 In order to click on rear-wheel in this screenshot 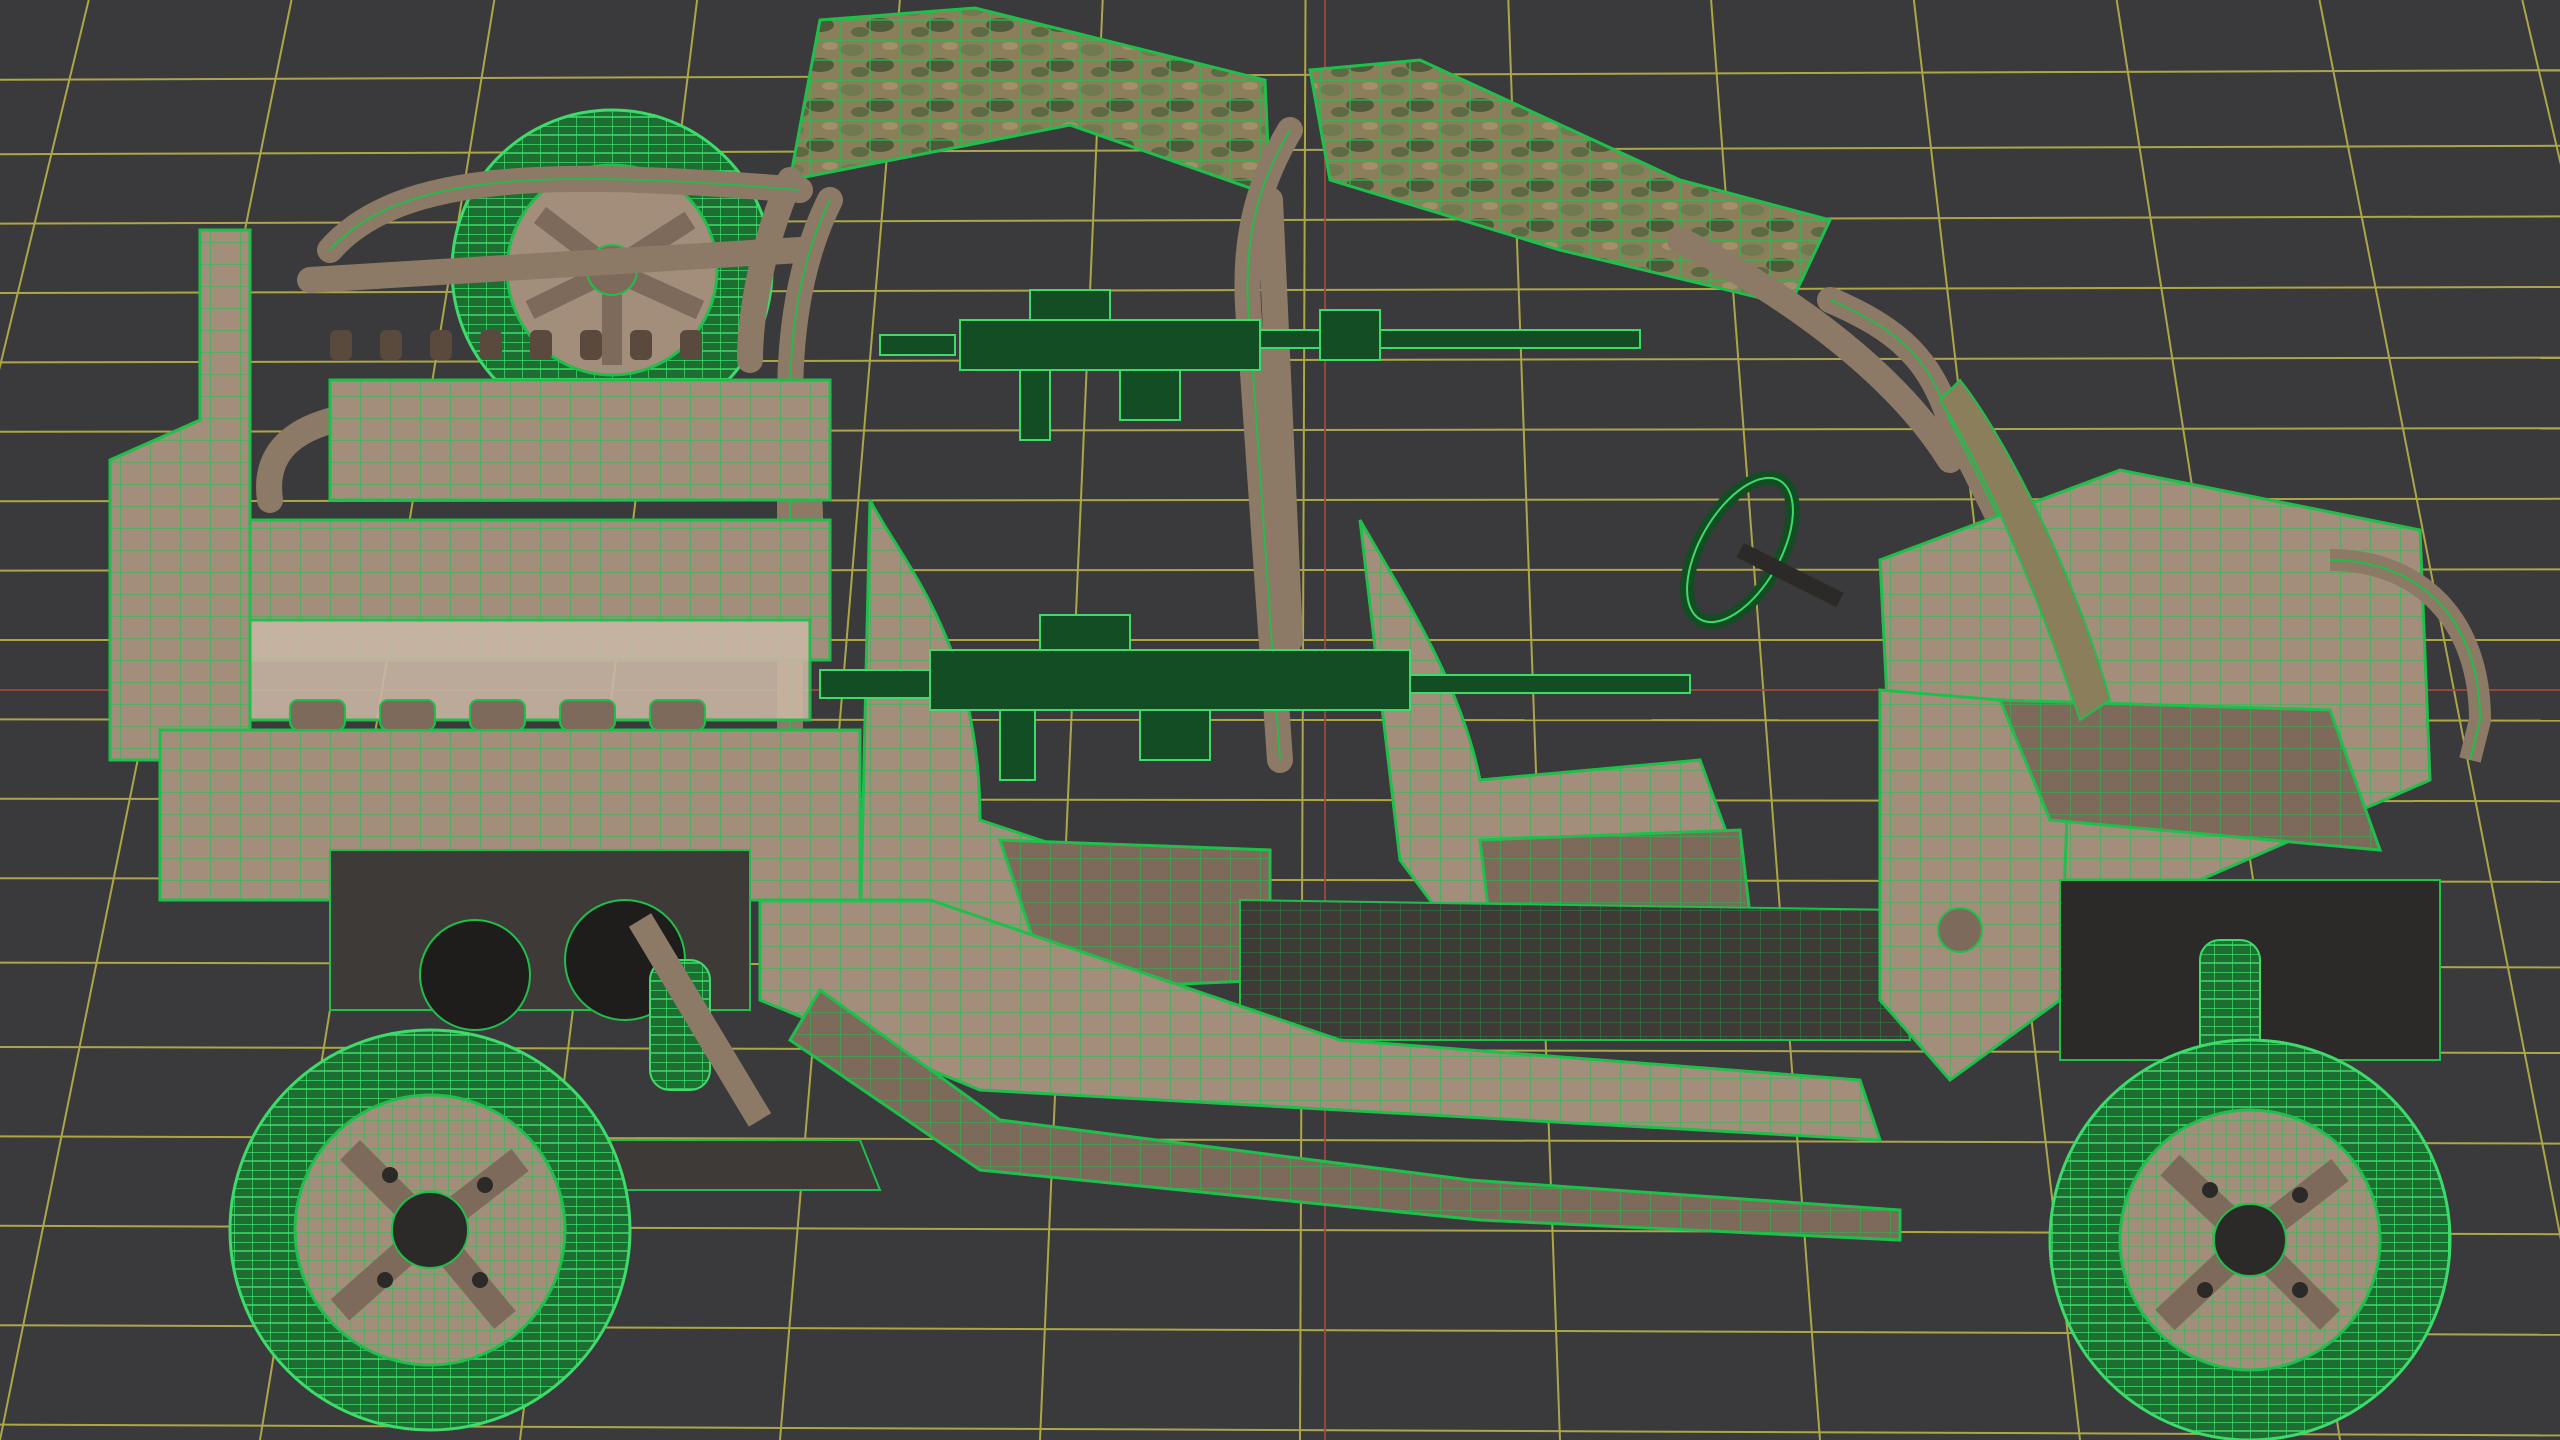, I will do `click(430, 1230)`.